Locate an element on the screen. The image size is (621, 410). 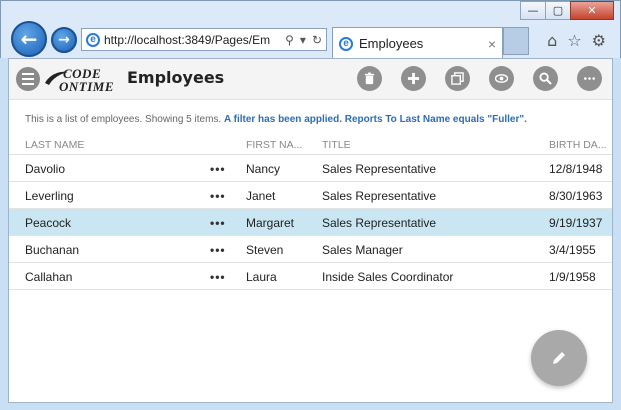
menu-button is located at coordinates (28, 79).